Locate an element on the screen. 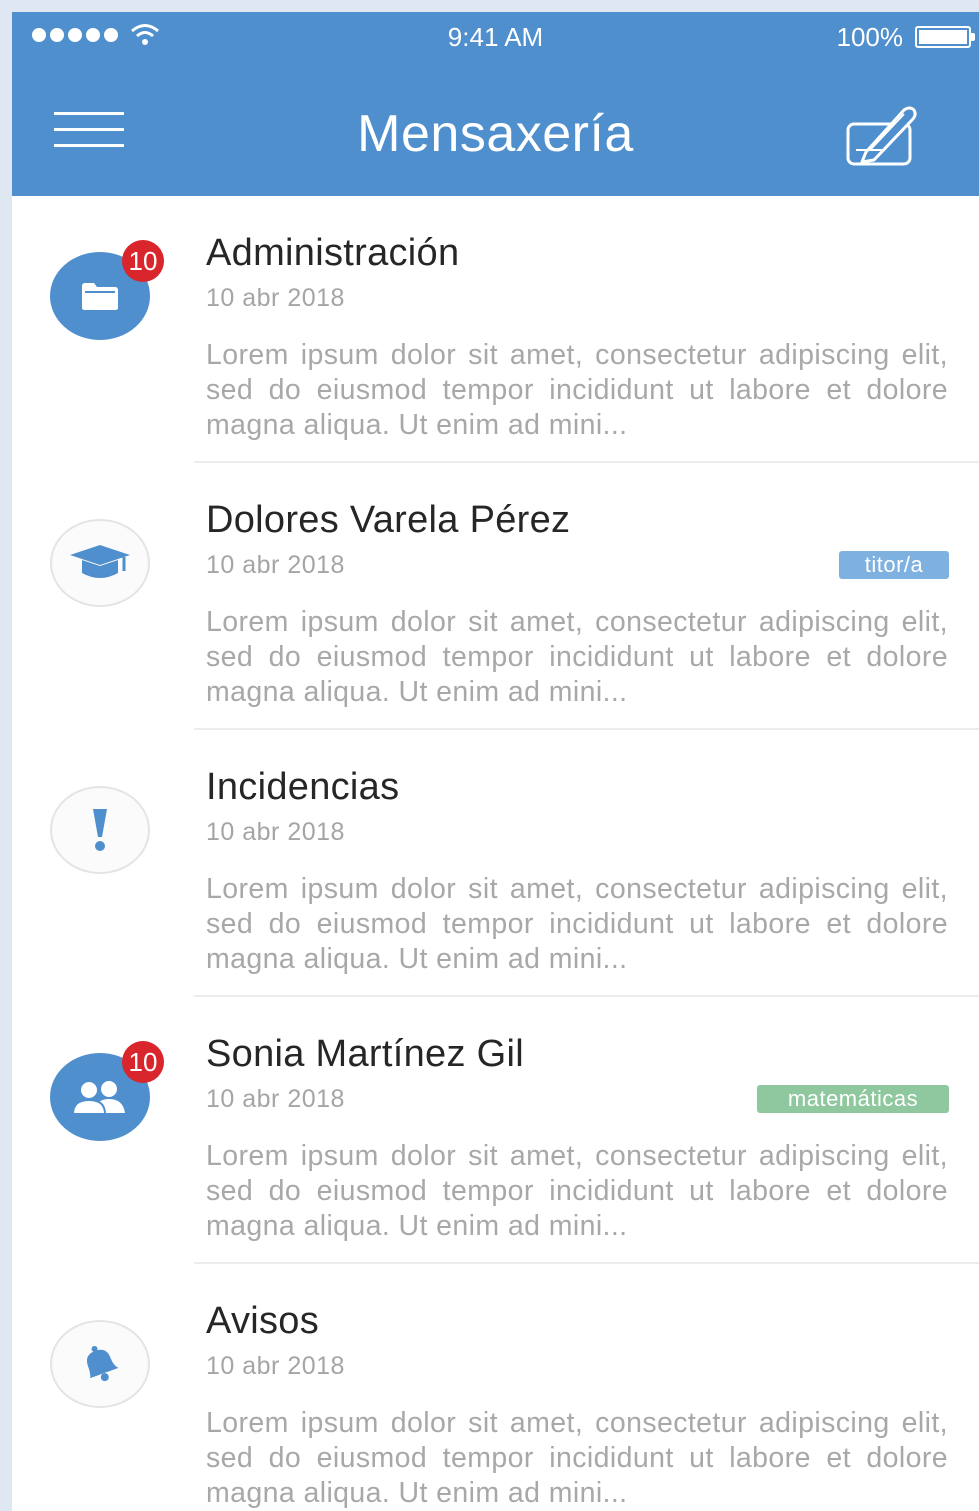 The height and width of the screenshot is (1511, 979). sender-name: Dolores Varela Pérez is located at coordinates (388, 520).